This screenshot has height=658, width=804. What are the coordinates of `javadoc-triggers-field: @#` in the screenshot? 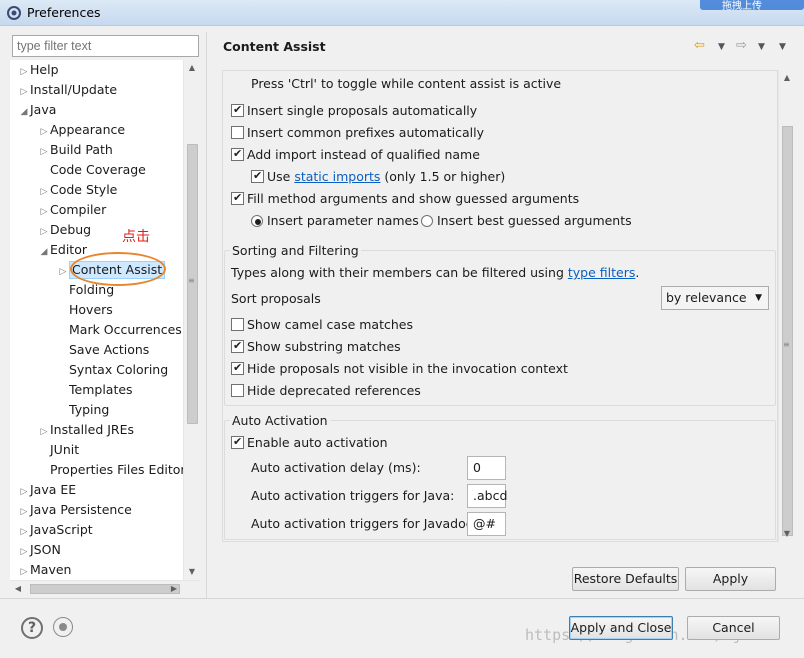 It's located at (486, 524).